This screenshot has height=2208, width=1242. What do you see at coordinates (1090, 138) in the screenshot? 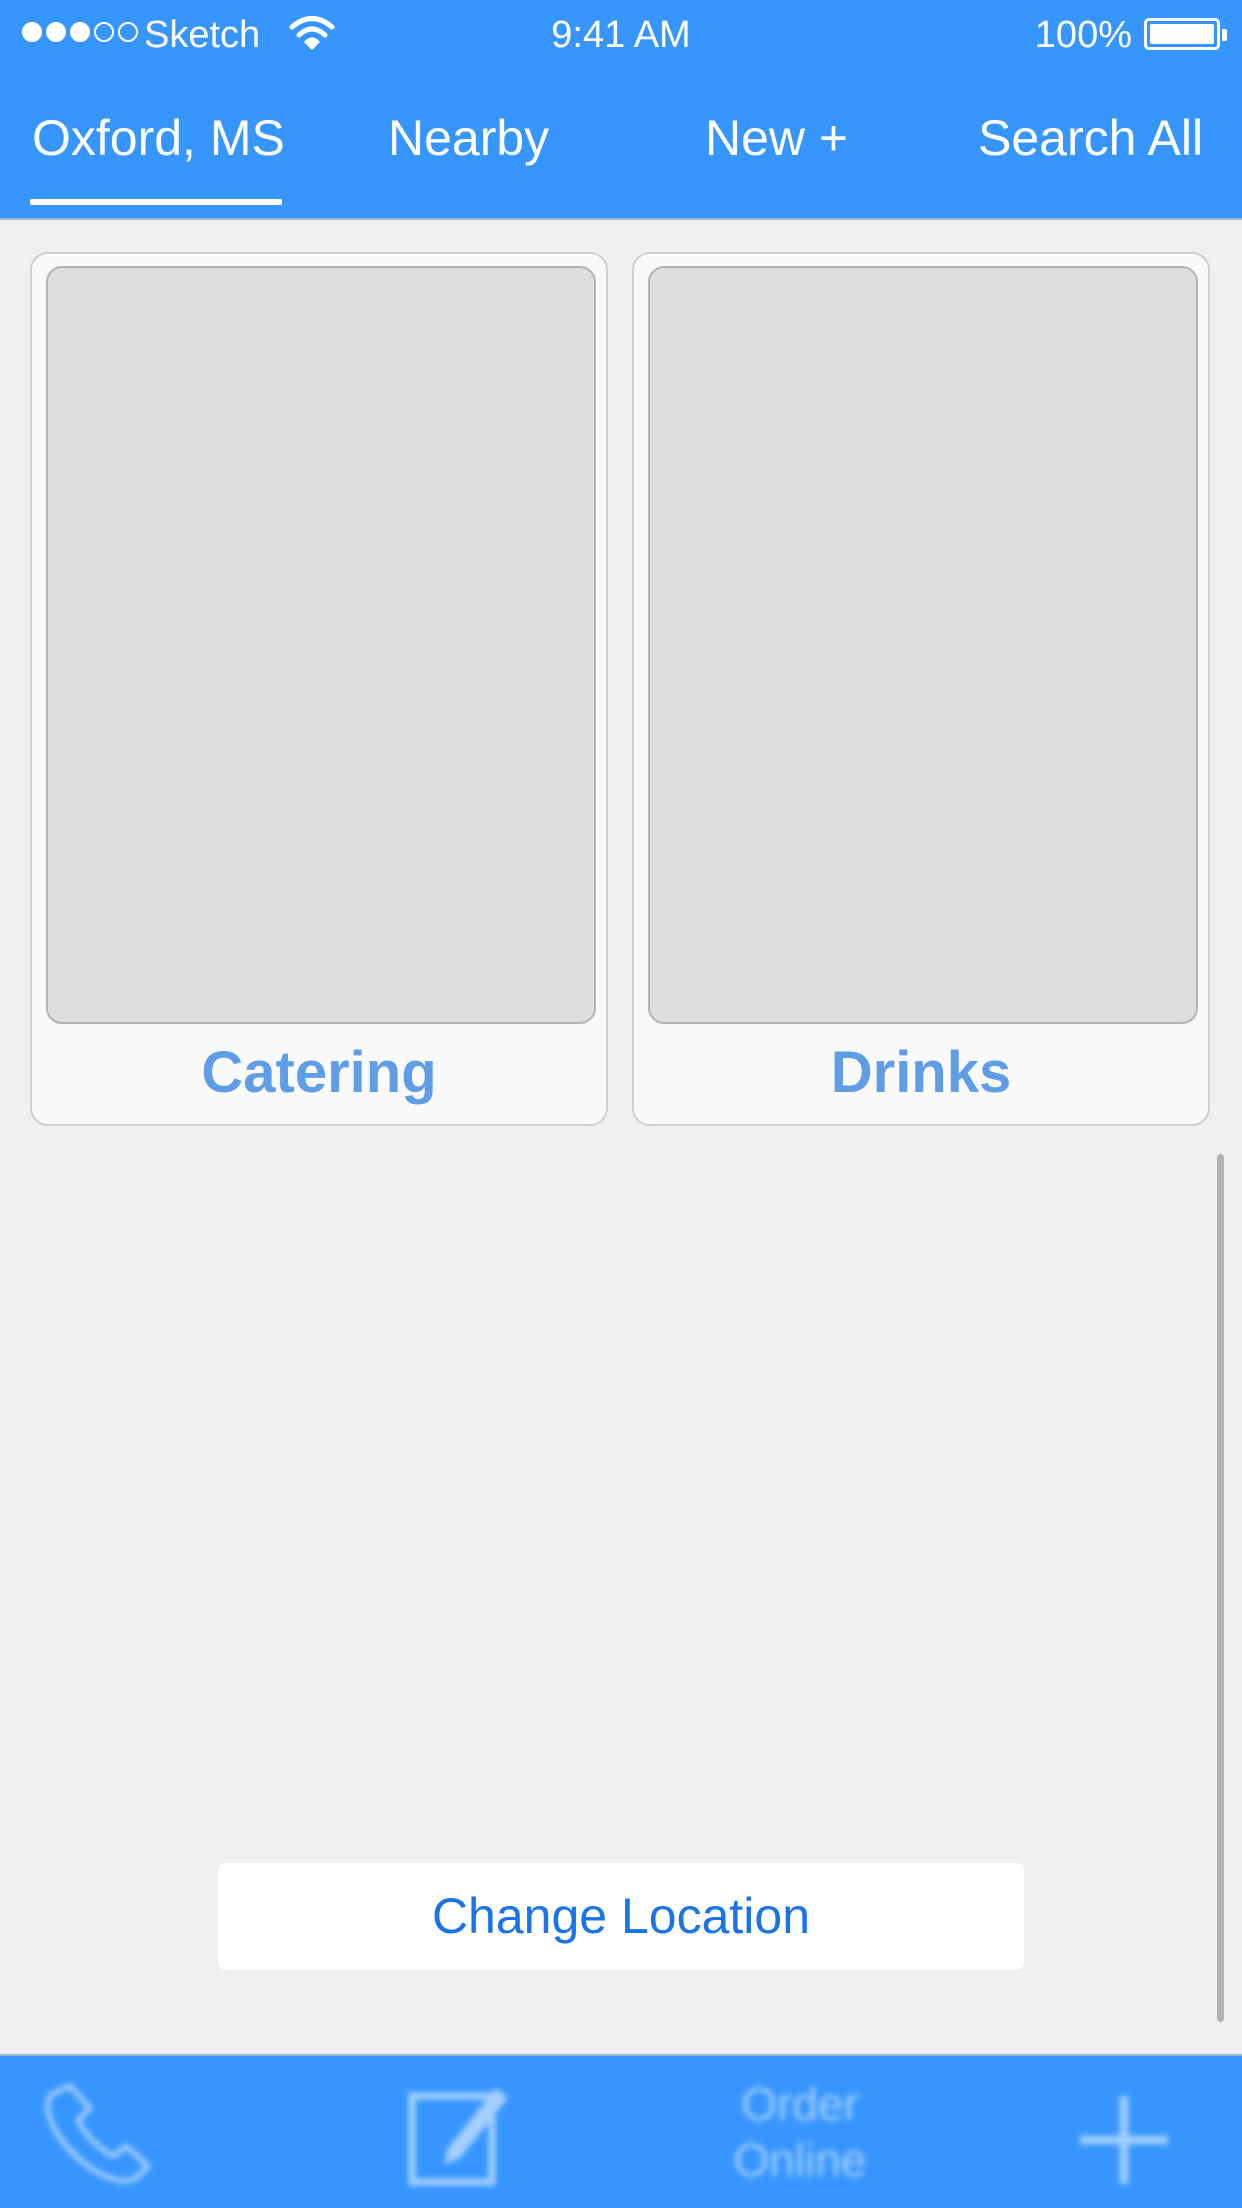
I see `tab-search-all: Search All` at bounding box center [1090, 138].